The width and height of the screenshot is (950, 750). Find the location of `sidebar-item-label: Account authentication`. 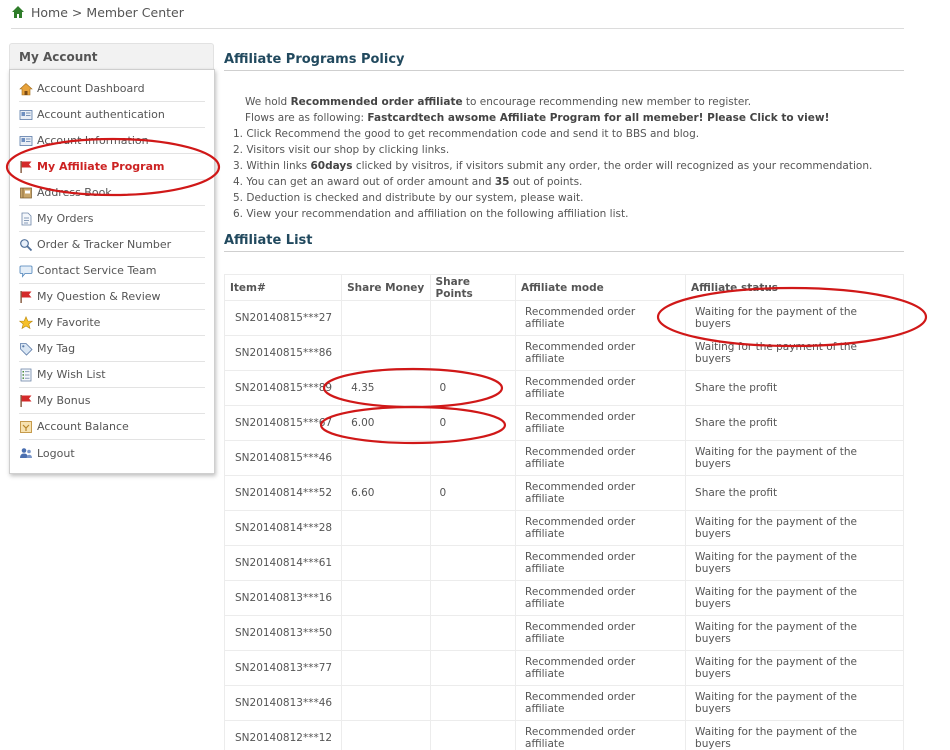

sidebar-item-label: Account authentication is located at coordinates (101, 114).